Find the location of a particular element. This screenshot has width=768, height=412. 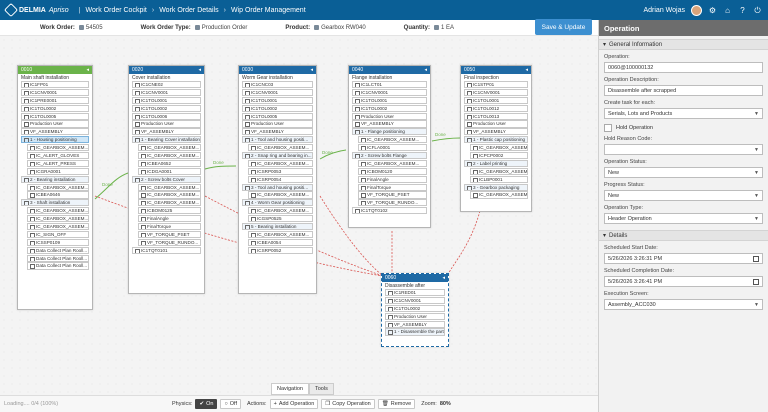

card-row: ICBOM0125 is located at coordinates (169, 211).